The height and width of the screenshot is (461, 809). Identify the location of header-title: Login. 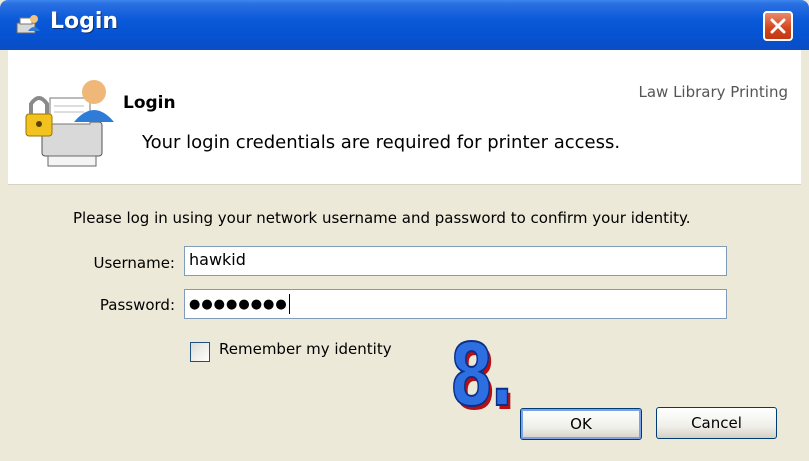
(149, 103).